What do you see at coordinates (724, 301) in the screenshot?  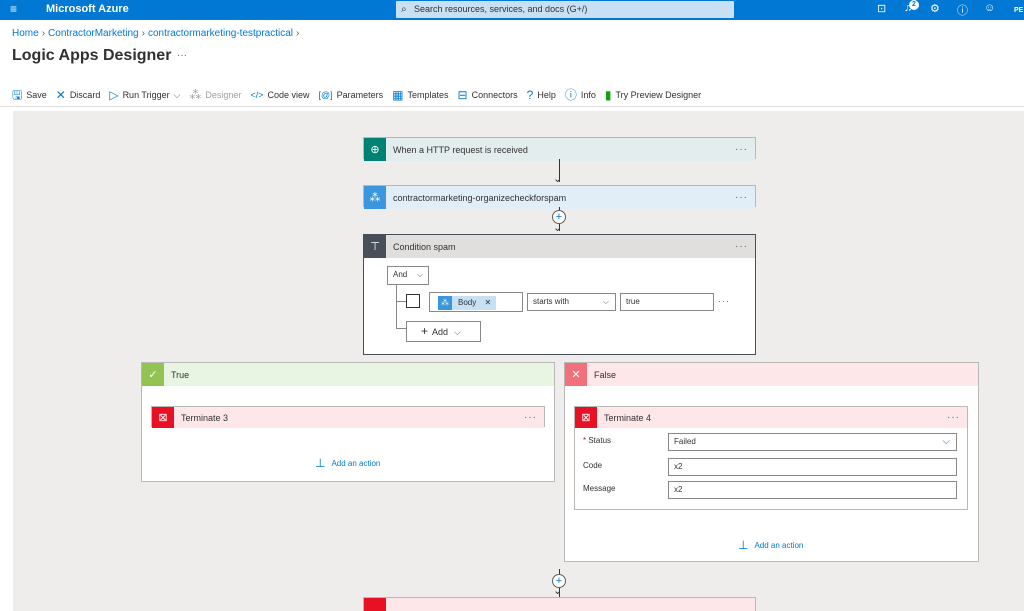 I see `row-more-options-icon: ···` at bounding box center [724, 301].